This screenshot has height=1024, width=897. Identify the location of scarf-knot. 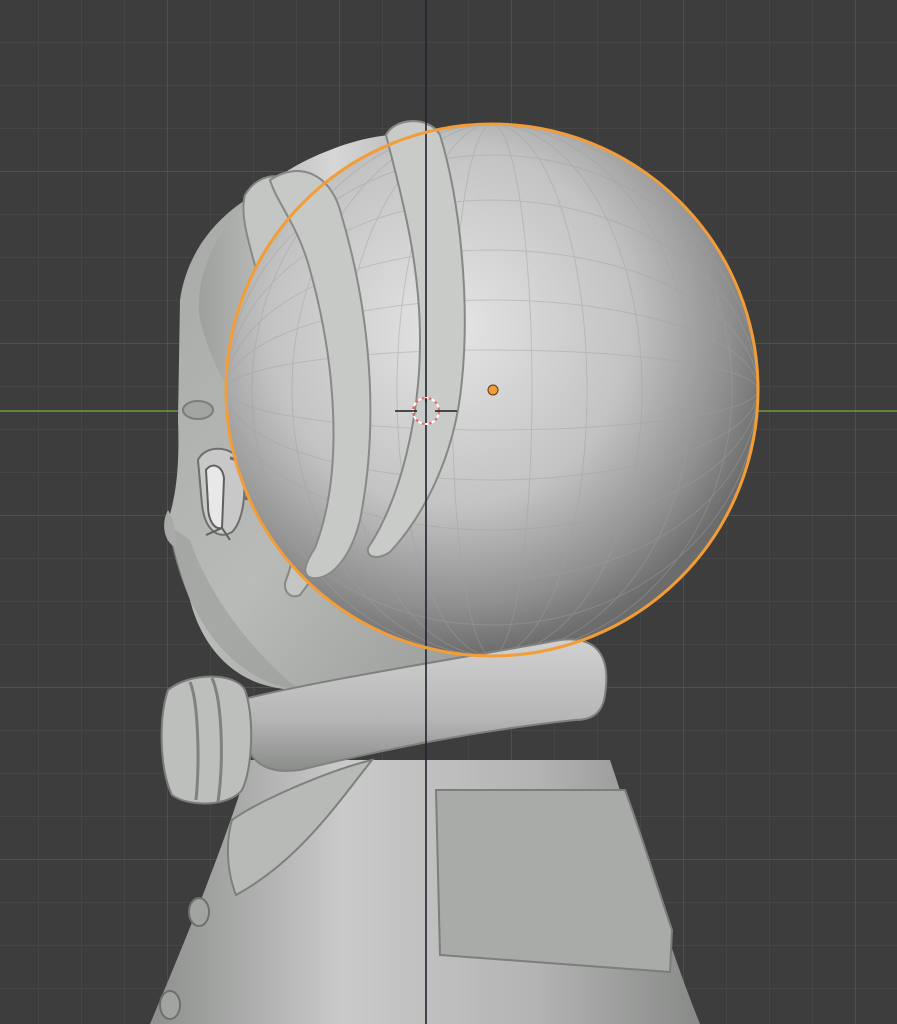
(206, 740).